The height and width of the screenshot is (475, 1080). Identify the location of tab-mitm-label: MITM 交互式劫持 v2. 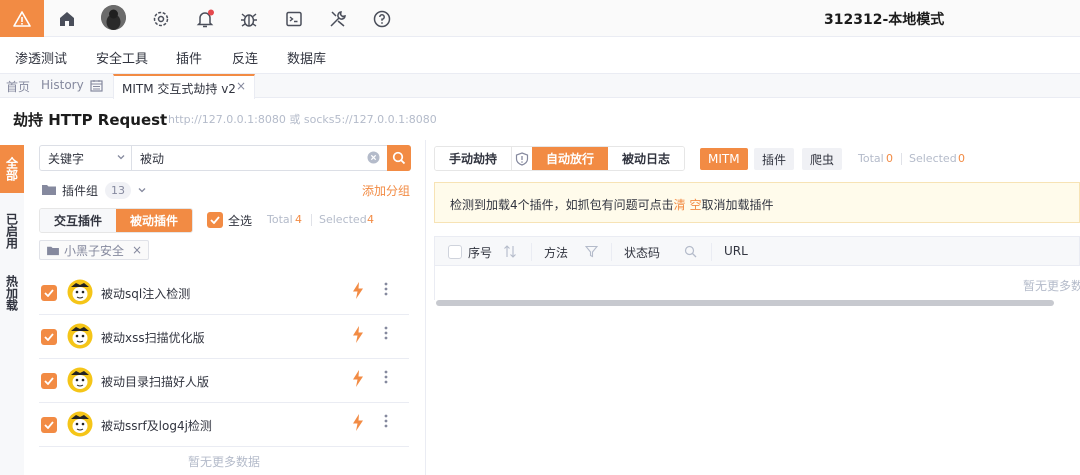
(179, 89).